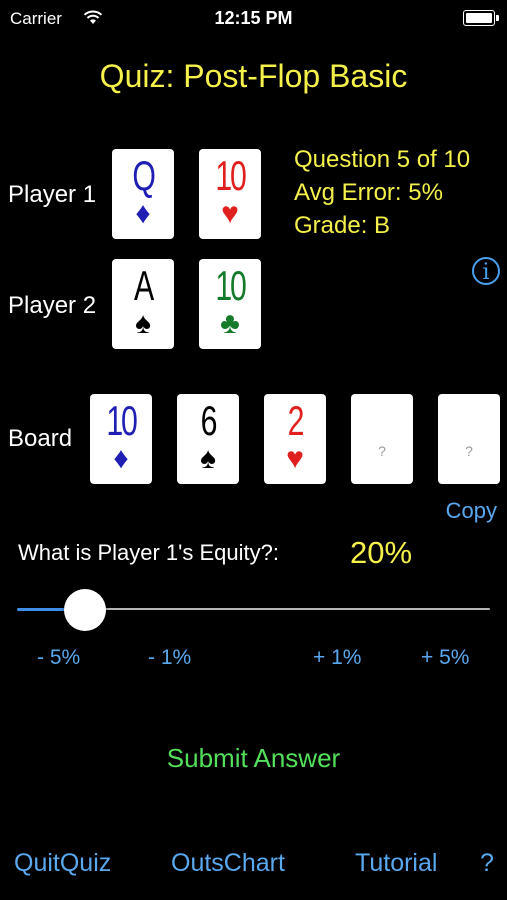 The image size is (507, 900). Describe the element at coordinates (382, 159) in the screenshot. I see `question-counter: Question 5 of 10` at that location.